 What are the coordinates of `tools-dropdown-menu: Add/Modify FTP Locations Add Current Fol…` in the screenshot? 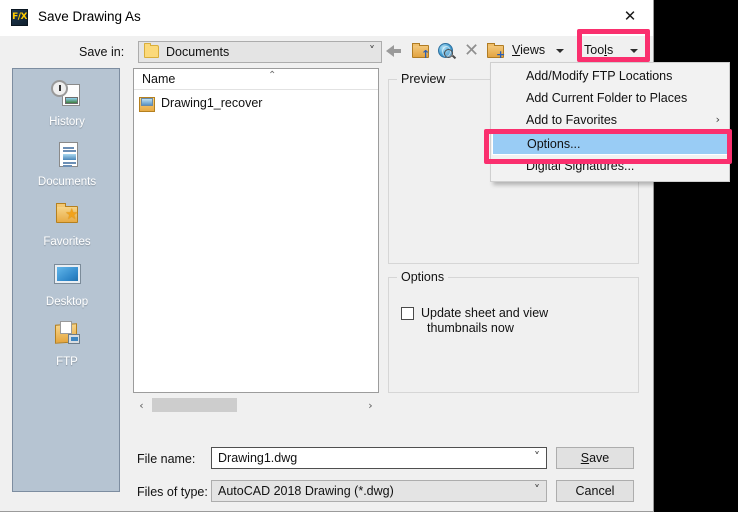 It's located at (610, 122).